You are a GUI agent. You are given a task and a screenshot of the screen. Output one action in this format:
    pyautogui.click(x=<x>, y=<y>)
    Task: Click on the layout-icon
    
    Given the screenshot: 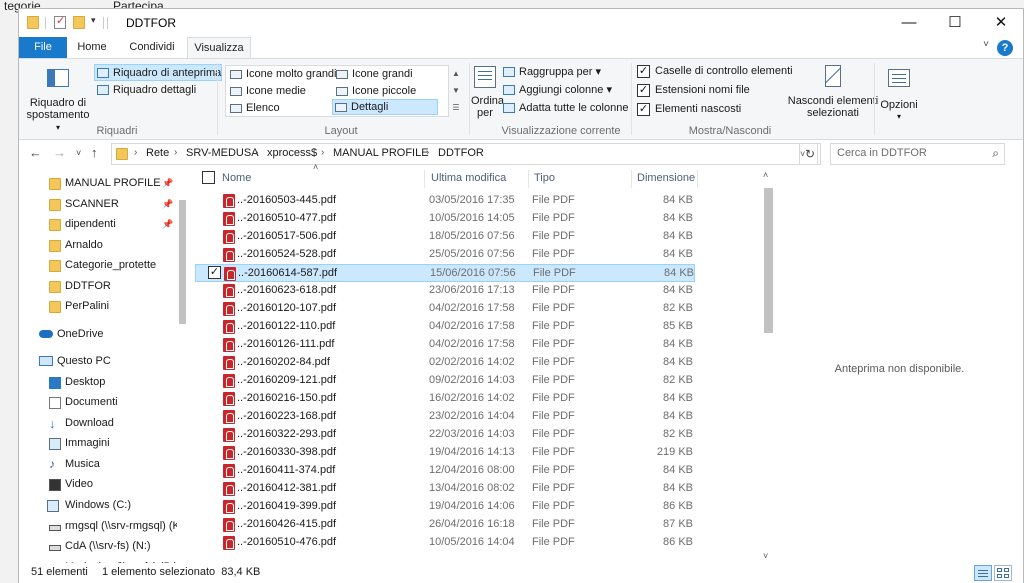 What is the action you would take?
    pyautogui.click(x=342, y=74)
    